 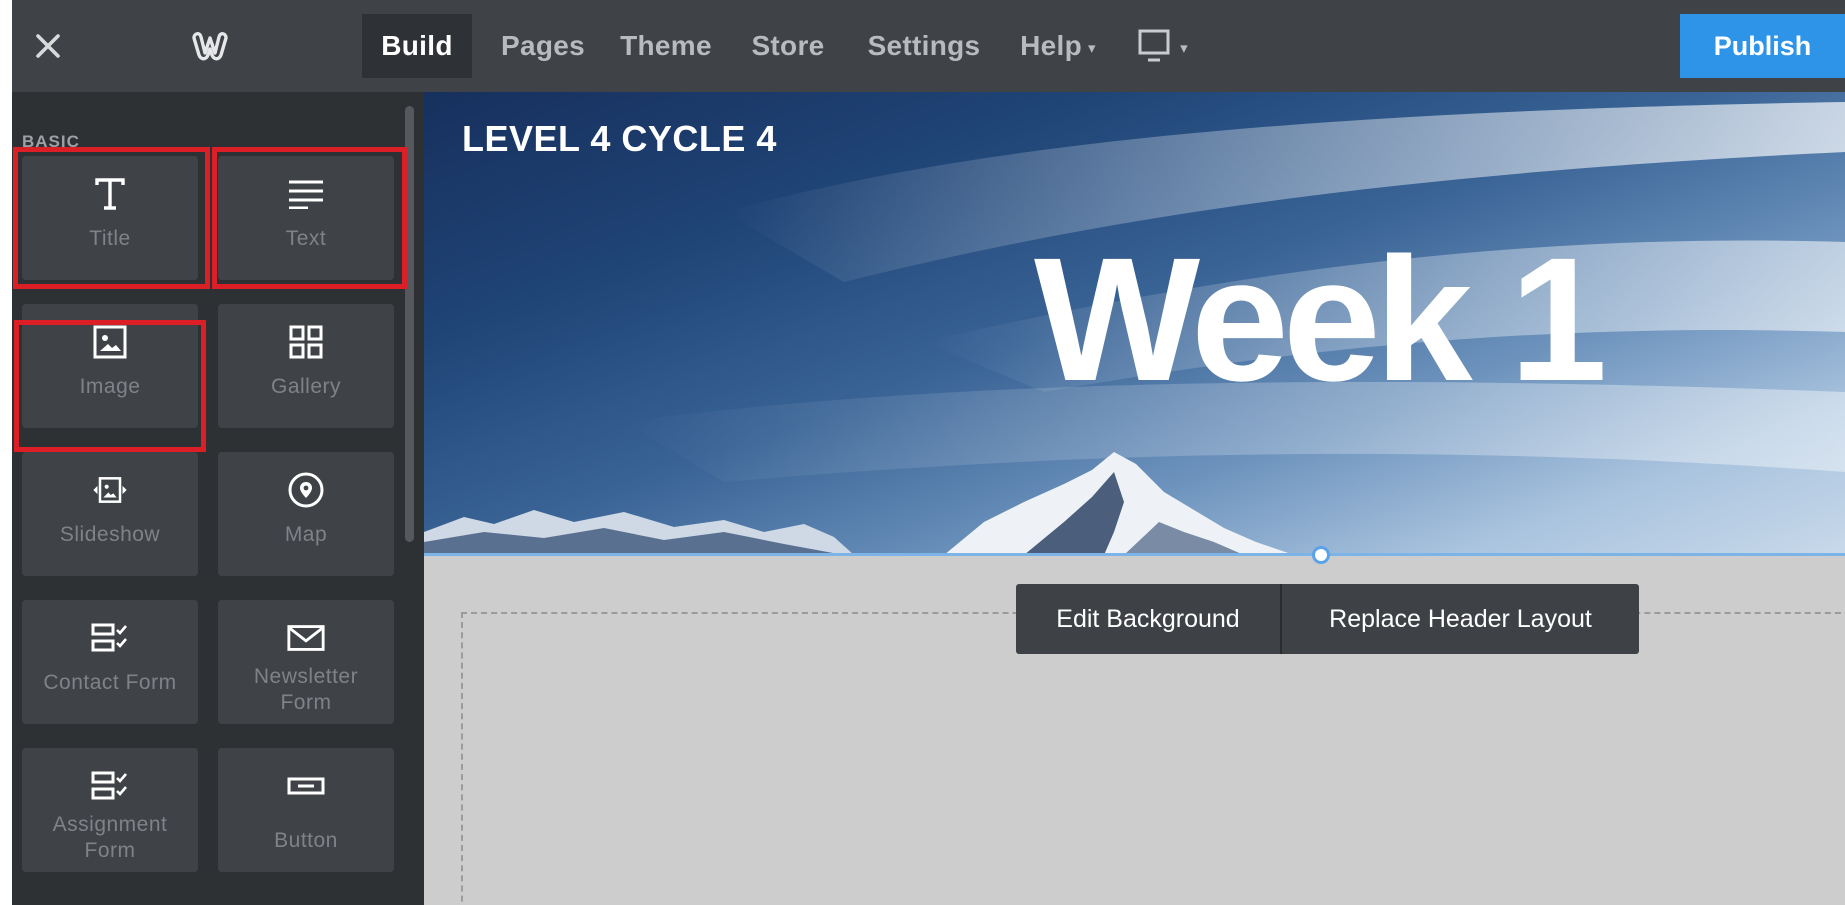 What do you see at coordinates (306, 342) in the screenshot?
I see `gallery-icon` at bounding box center [306, 342].